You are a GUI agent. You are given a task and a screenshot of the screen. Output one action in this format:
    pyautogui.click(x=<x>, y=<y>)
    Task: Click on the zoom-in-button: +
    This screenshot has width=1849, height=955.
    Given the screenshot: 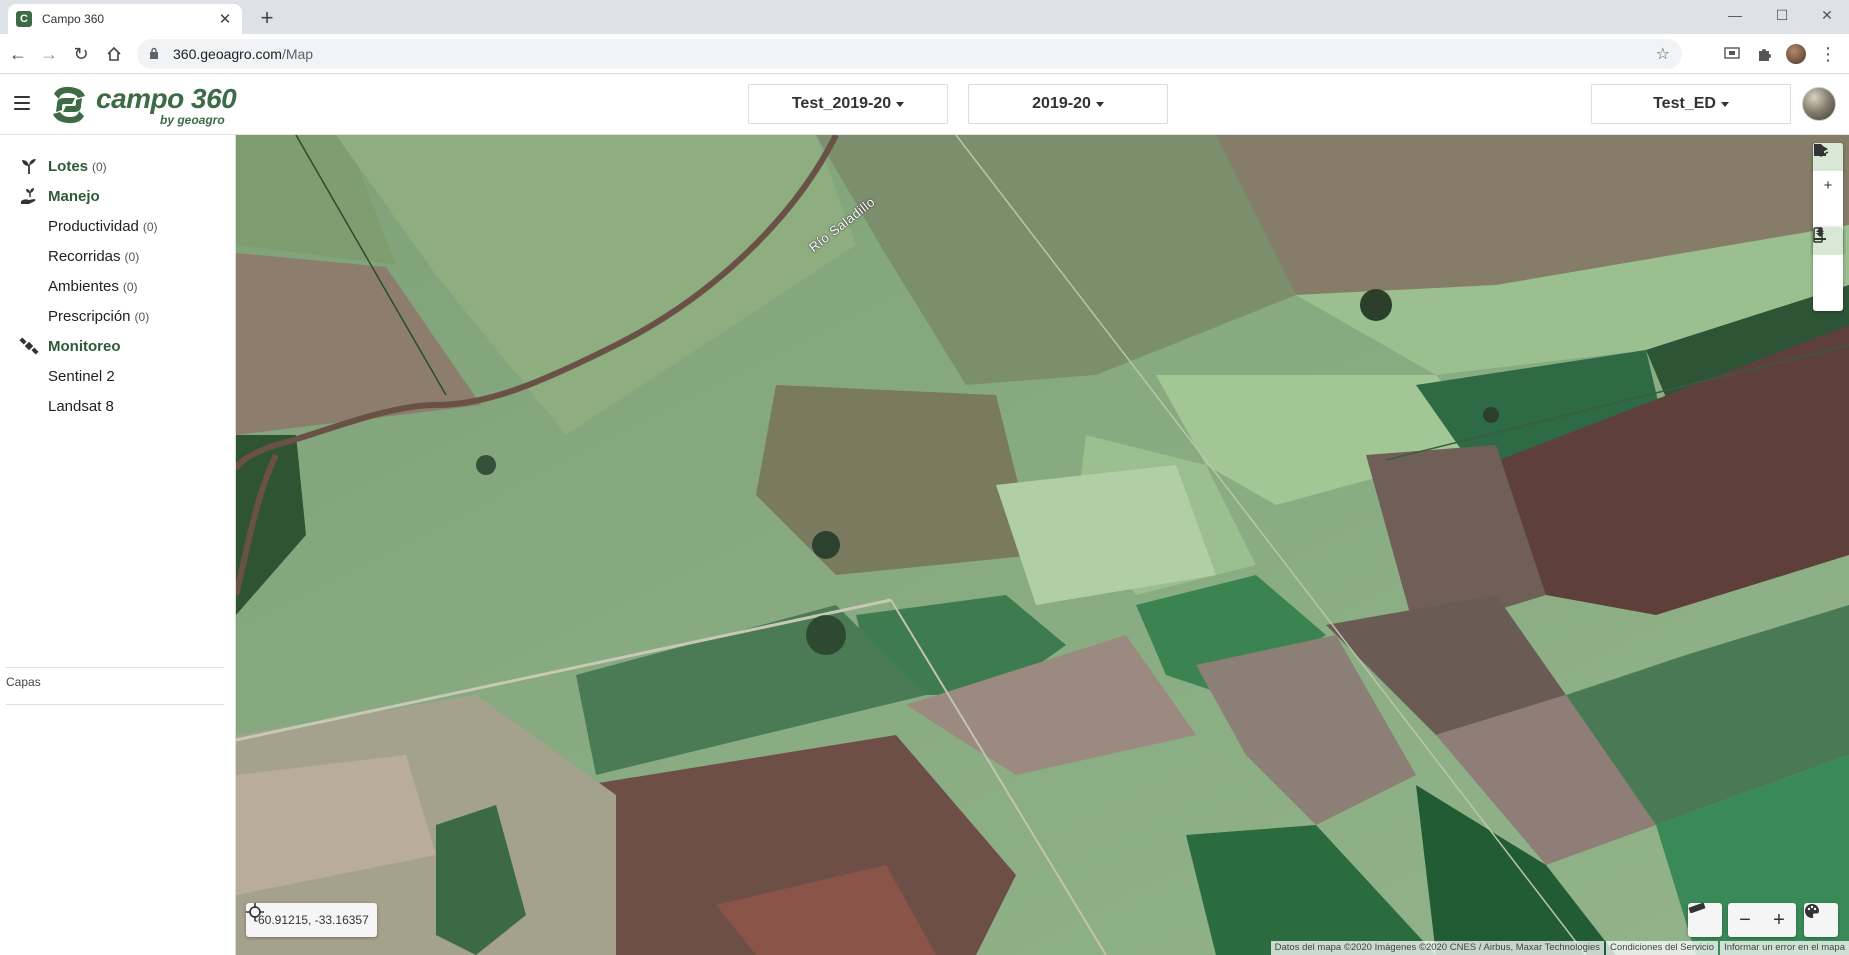 What is the action you would take?
    pyautogui.click(x=1779, y=920)
    